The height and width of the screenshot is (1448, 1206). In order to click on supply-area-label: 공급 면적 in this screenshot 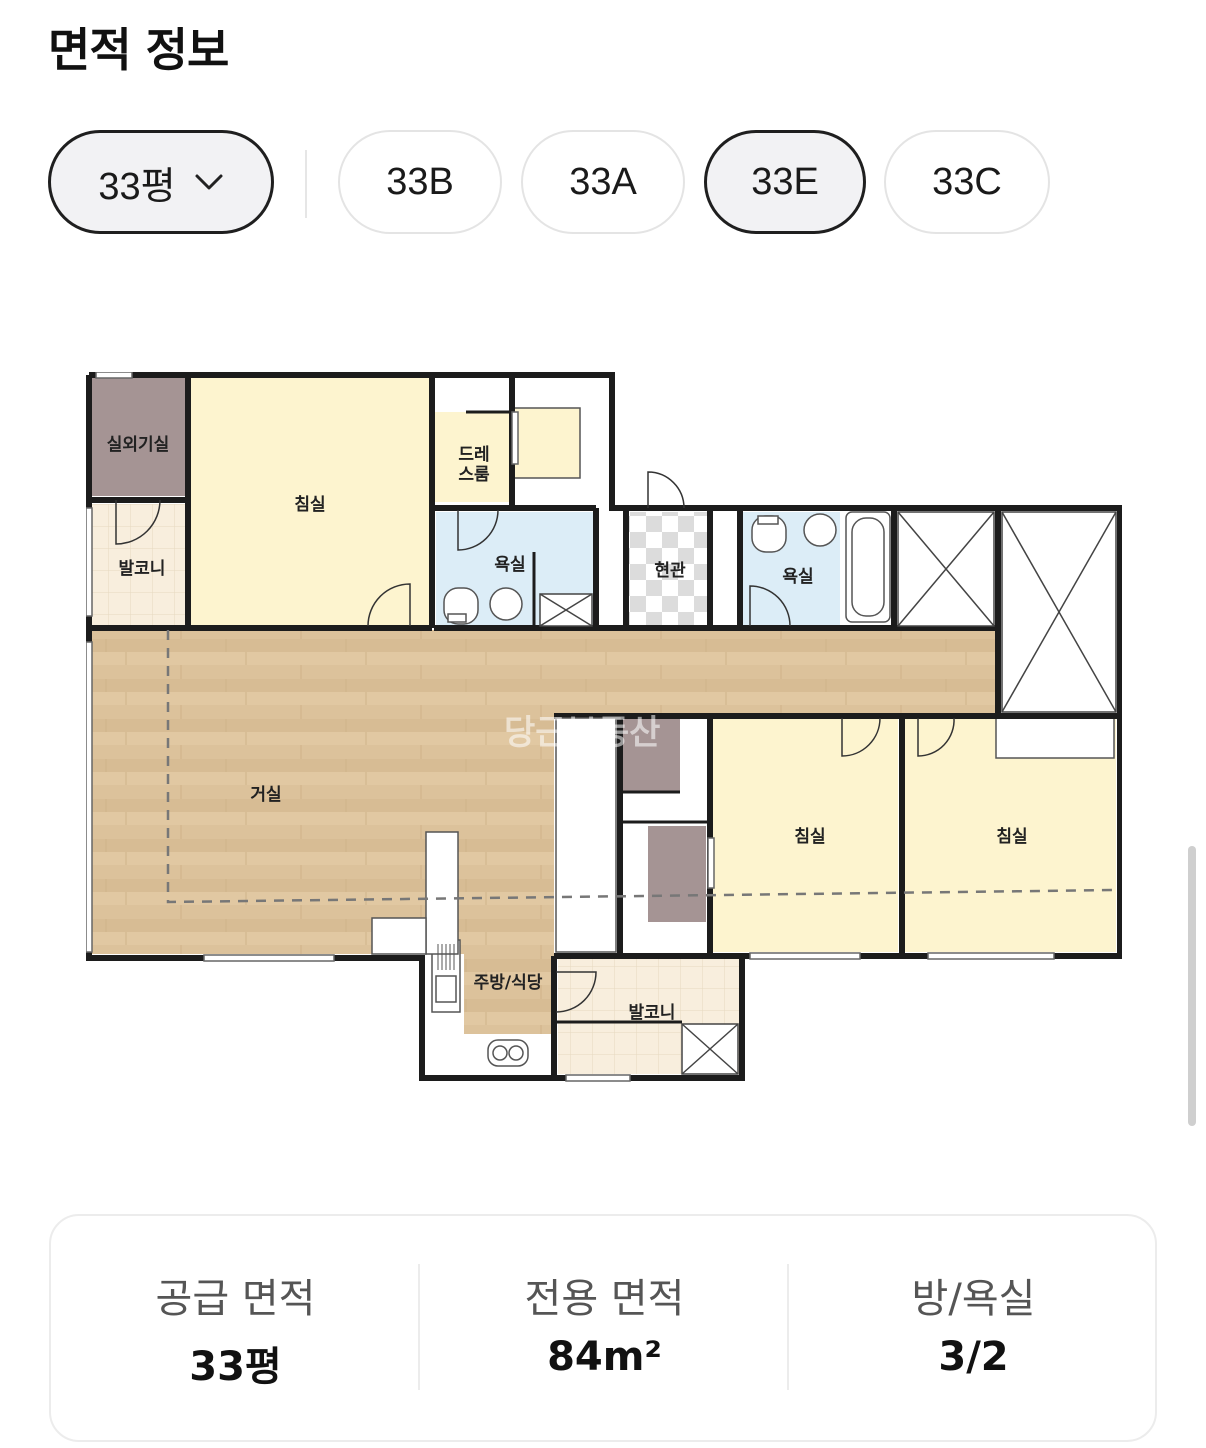, I will do `click(235, 1299)`.